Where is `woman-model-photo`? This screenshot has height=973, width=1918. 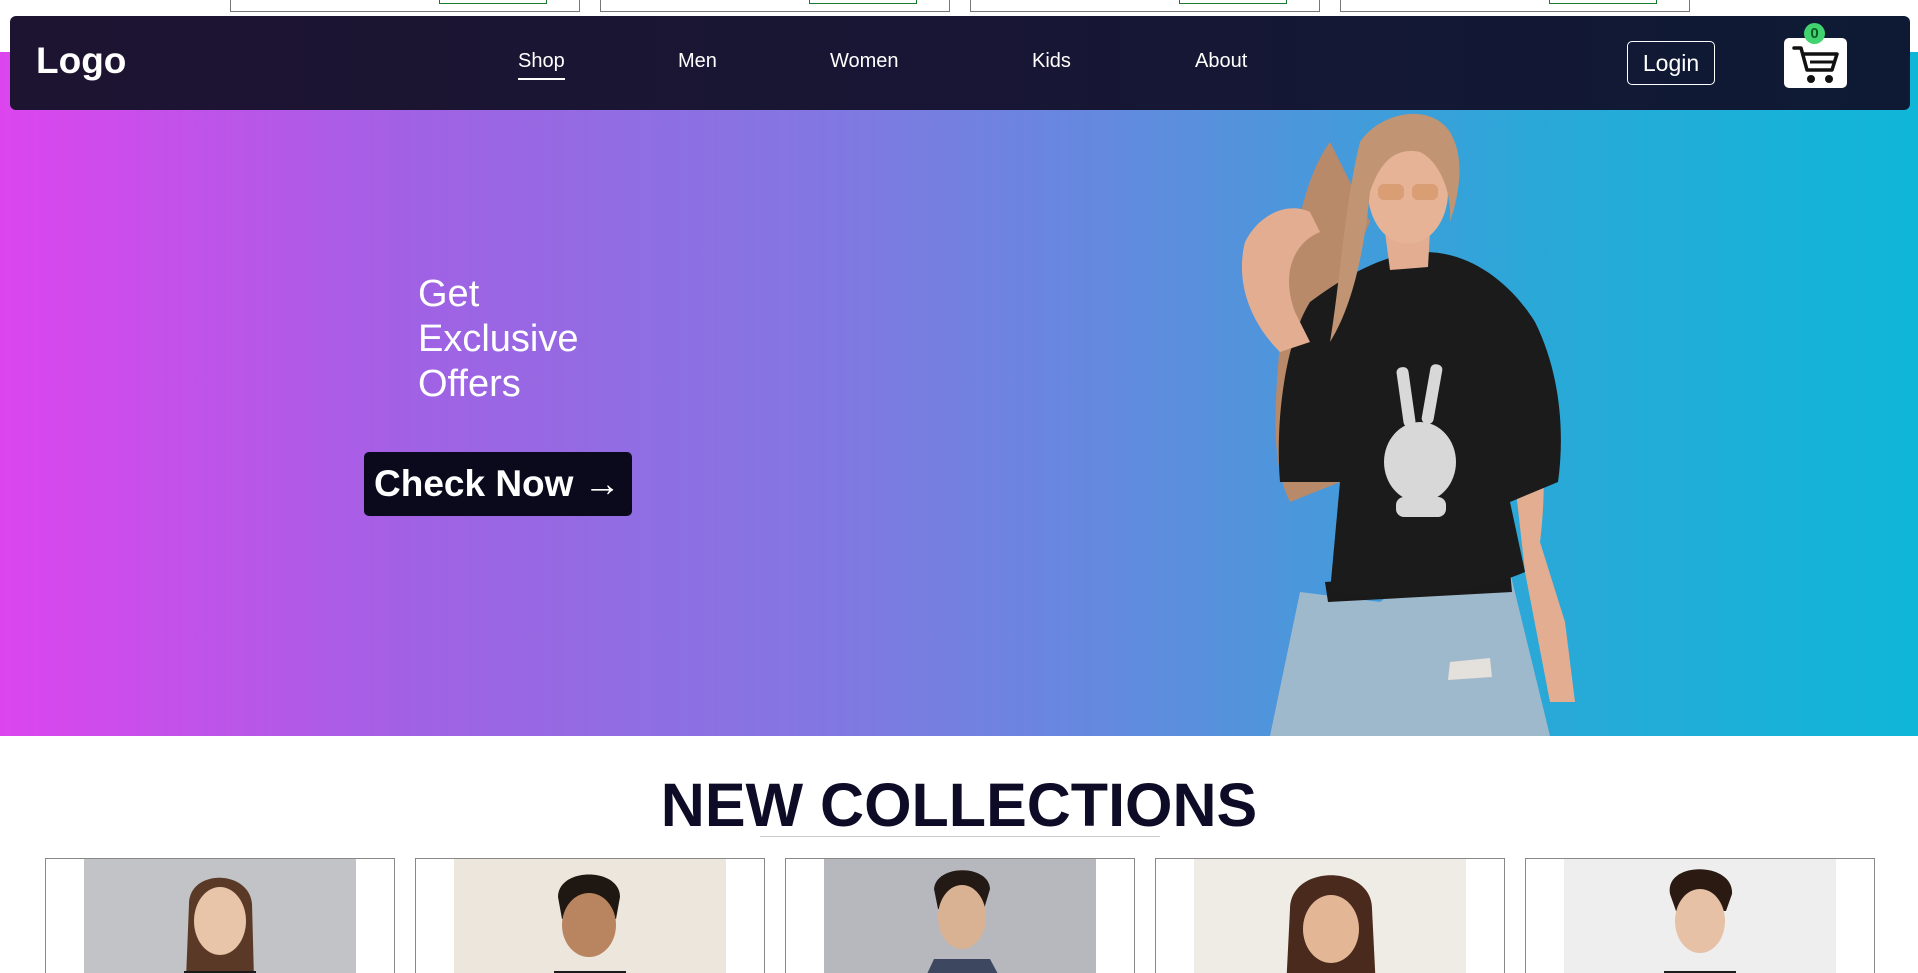 woman-model-photo is located at coordinates (220, 916).